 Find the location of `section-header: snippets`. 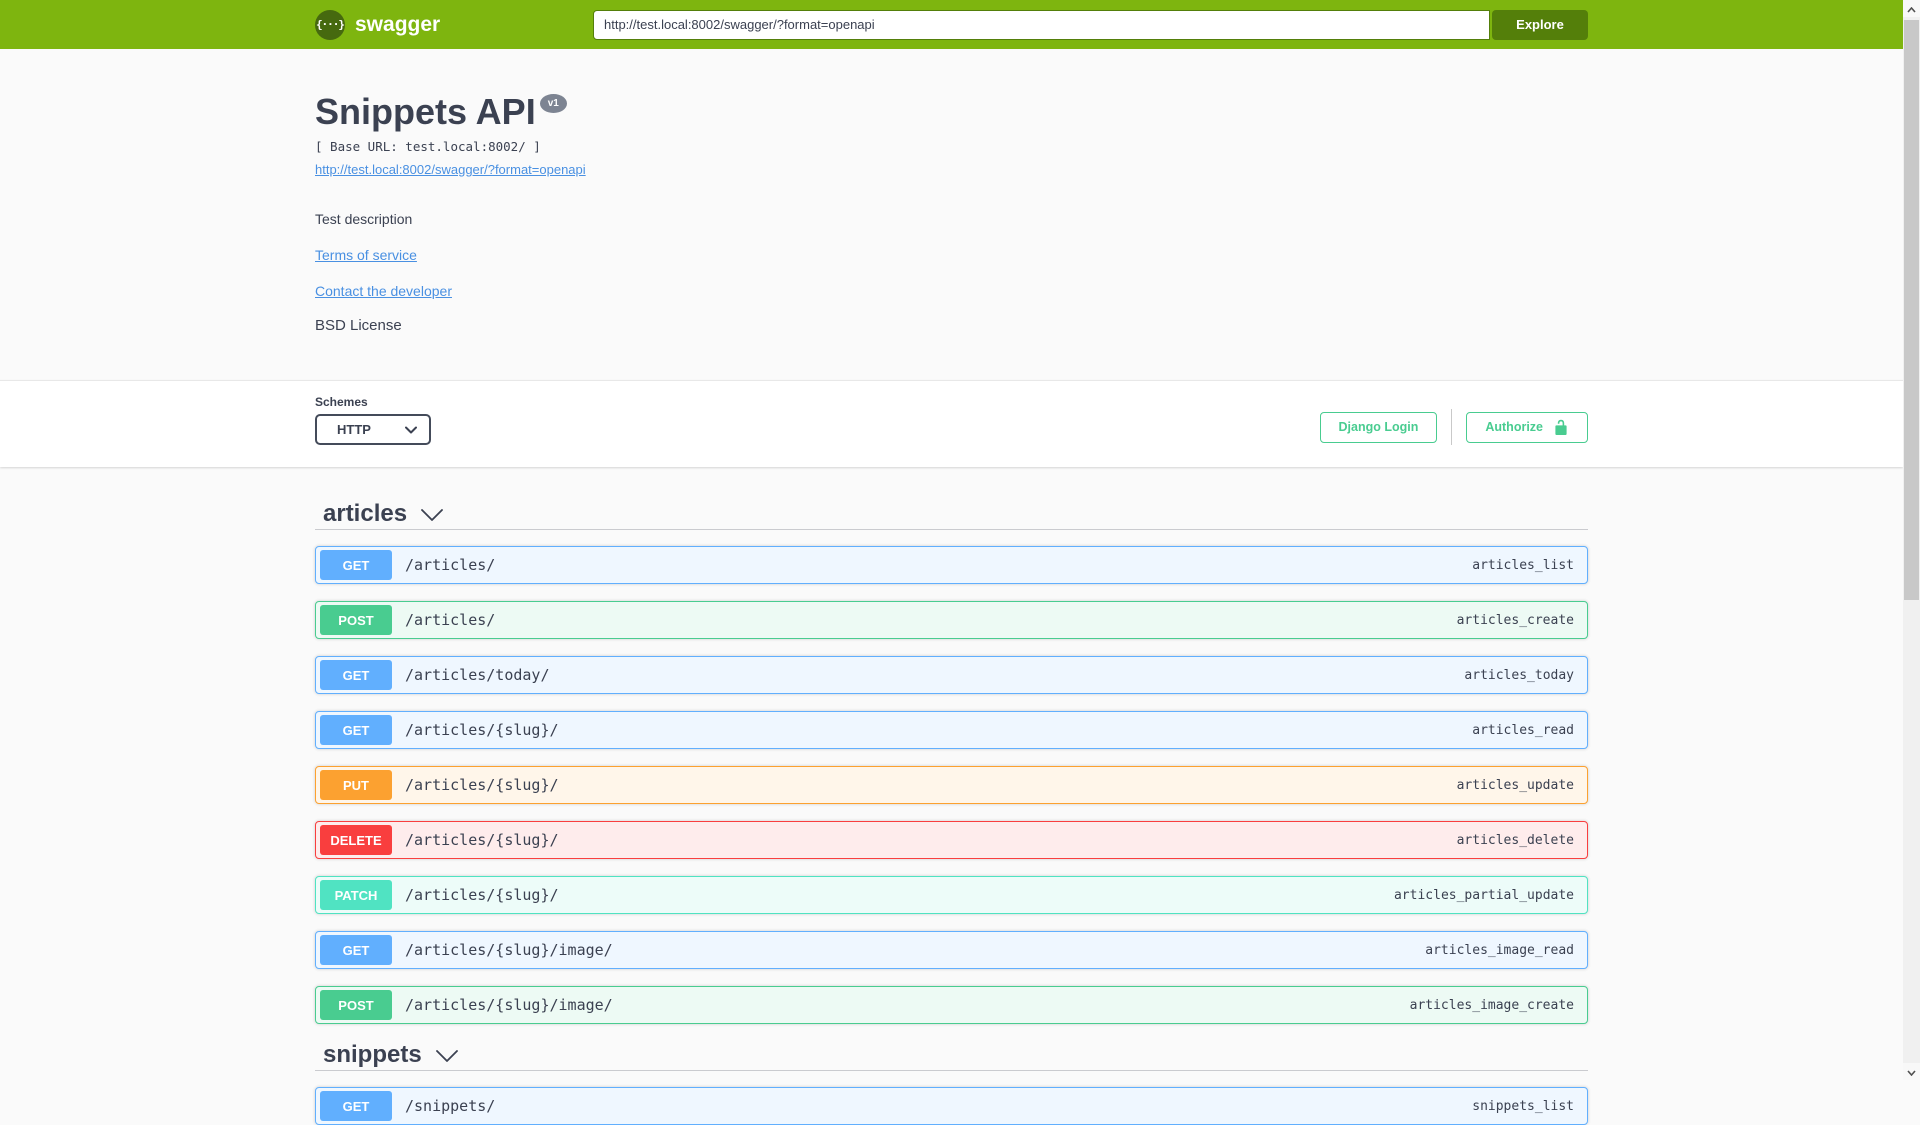

section-header: snippets is located at coordinates (951, 1055).